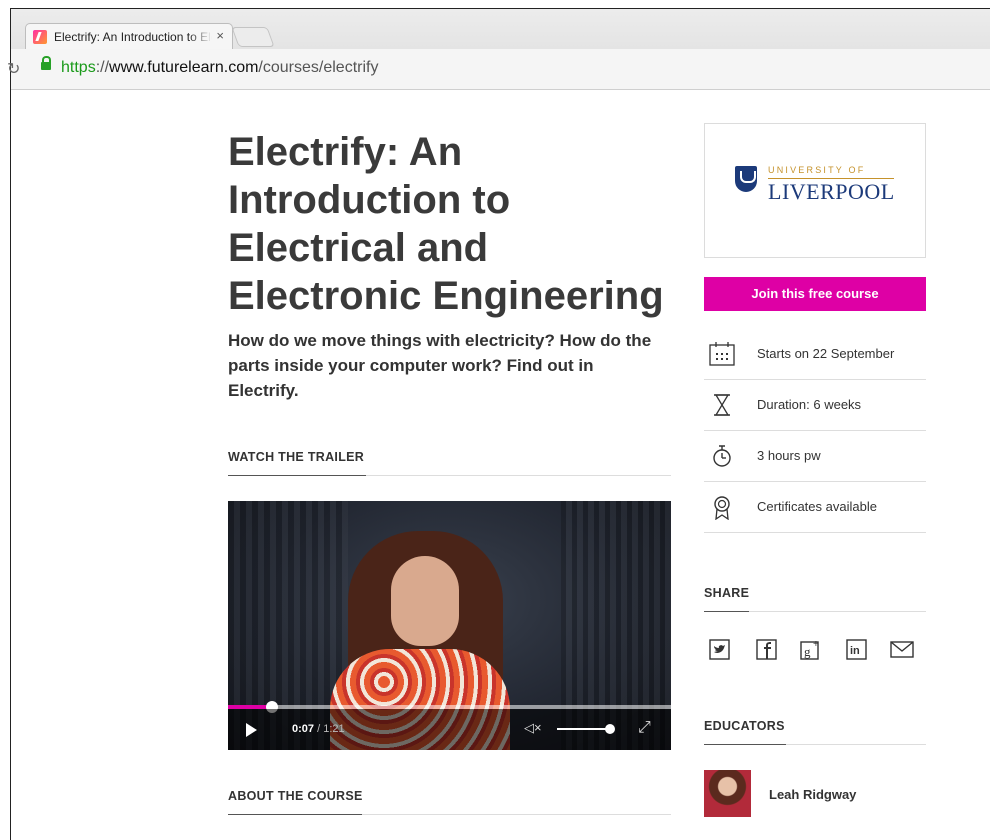 This screenshot has width=990, height=840. I want to click on share-divider, so click(815, 611).